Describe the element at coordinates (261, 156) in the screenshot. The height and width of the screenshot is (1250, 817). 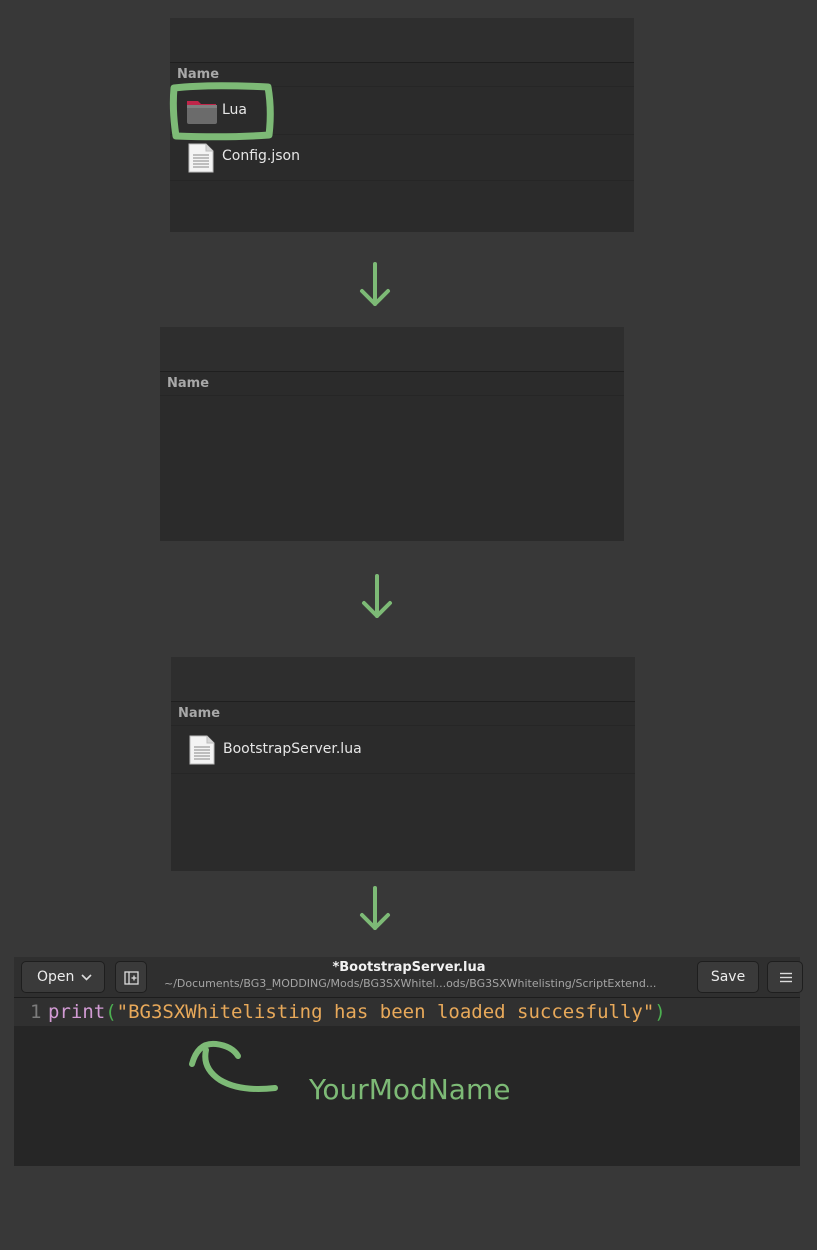
I see `list-item-label: Config.json` at that location.